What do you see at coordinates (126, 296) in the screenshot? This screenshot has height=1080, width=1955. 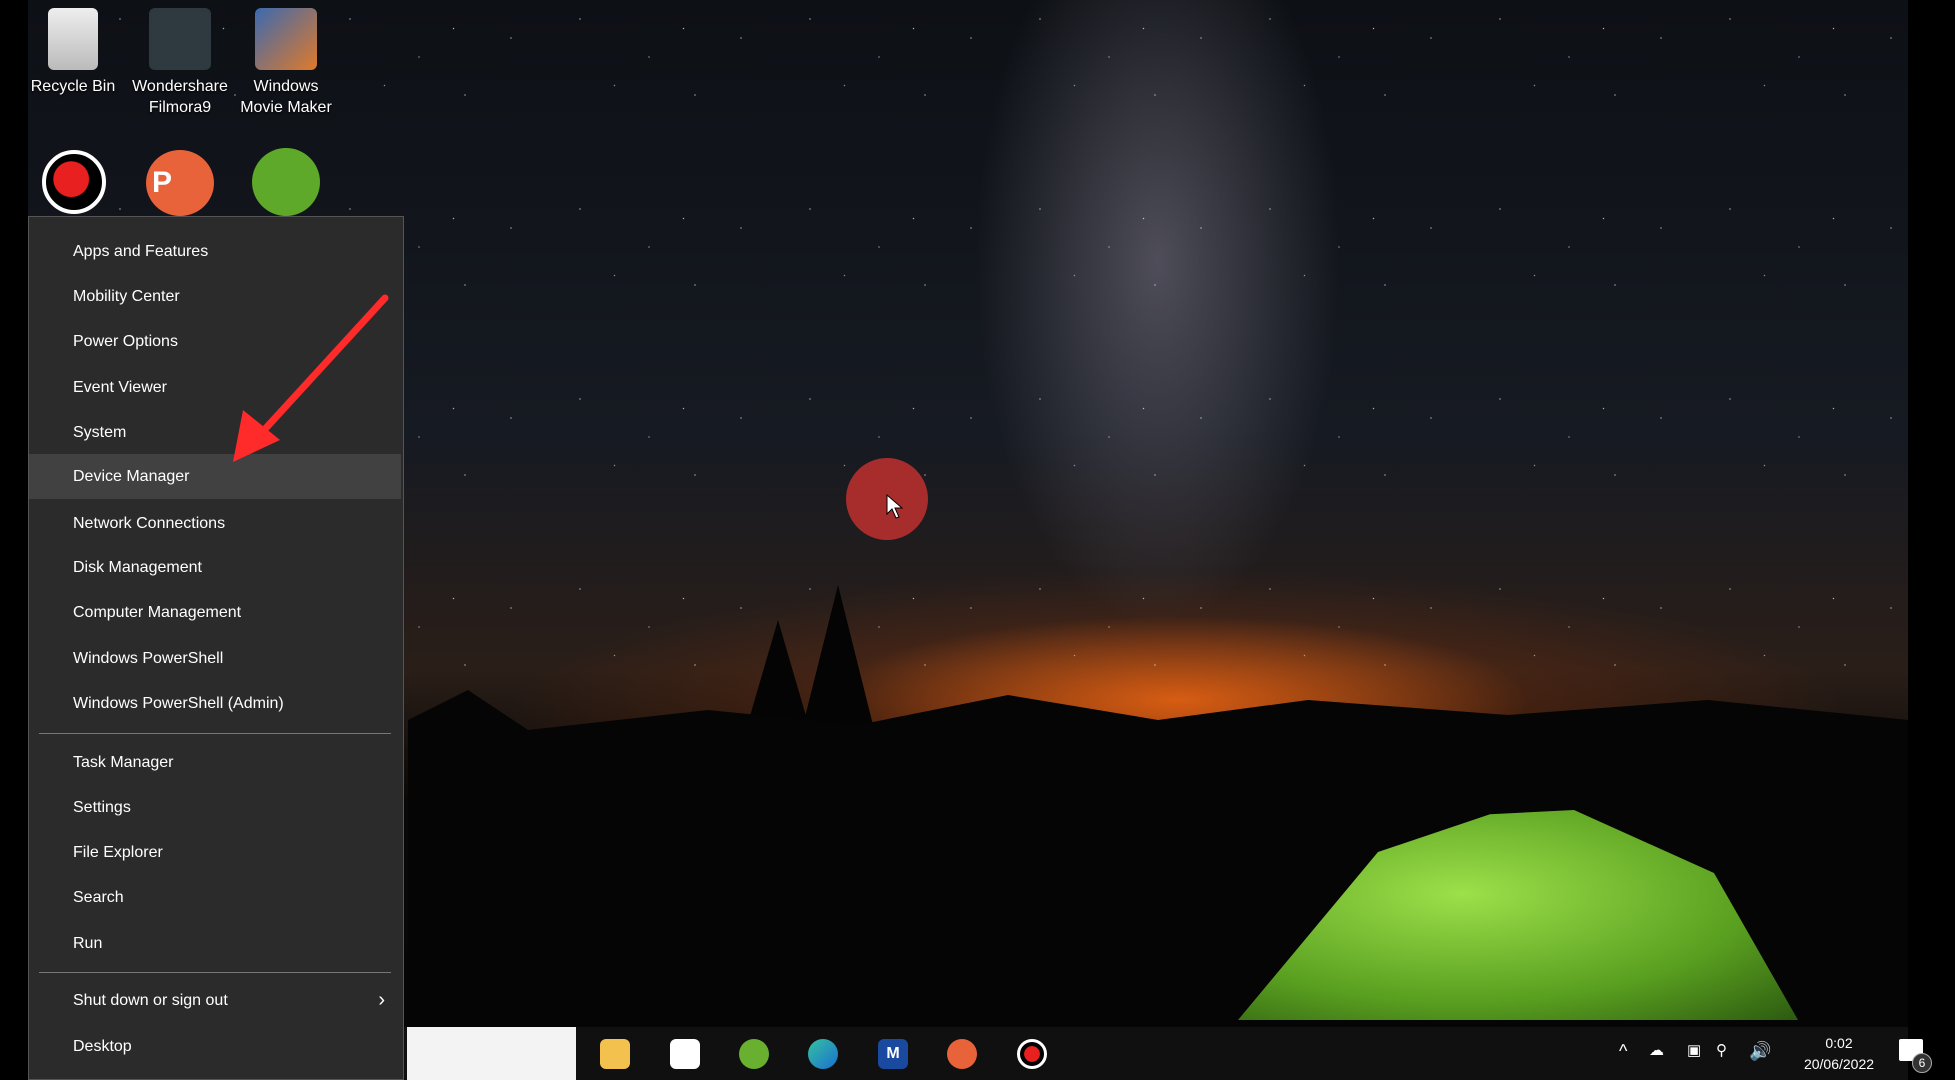 I see `menu-item-label: Mobility Center` at bounding box center [126, 296].